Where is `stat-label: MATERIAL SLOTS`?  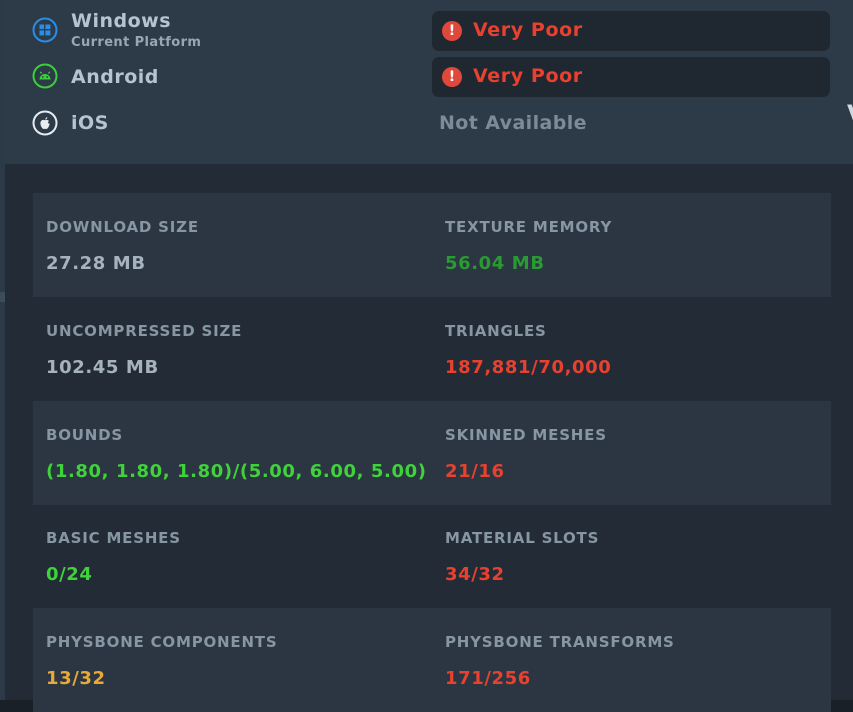 stat-label: MATERIAL SLOTS is located at coordinates (522, 538).